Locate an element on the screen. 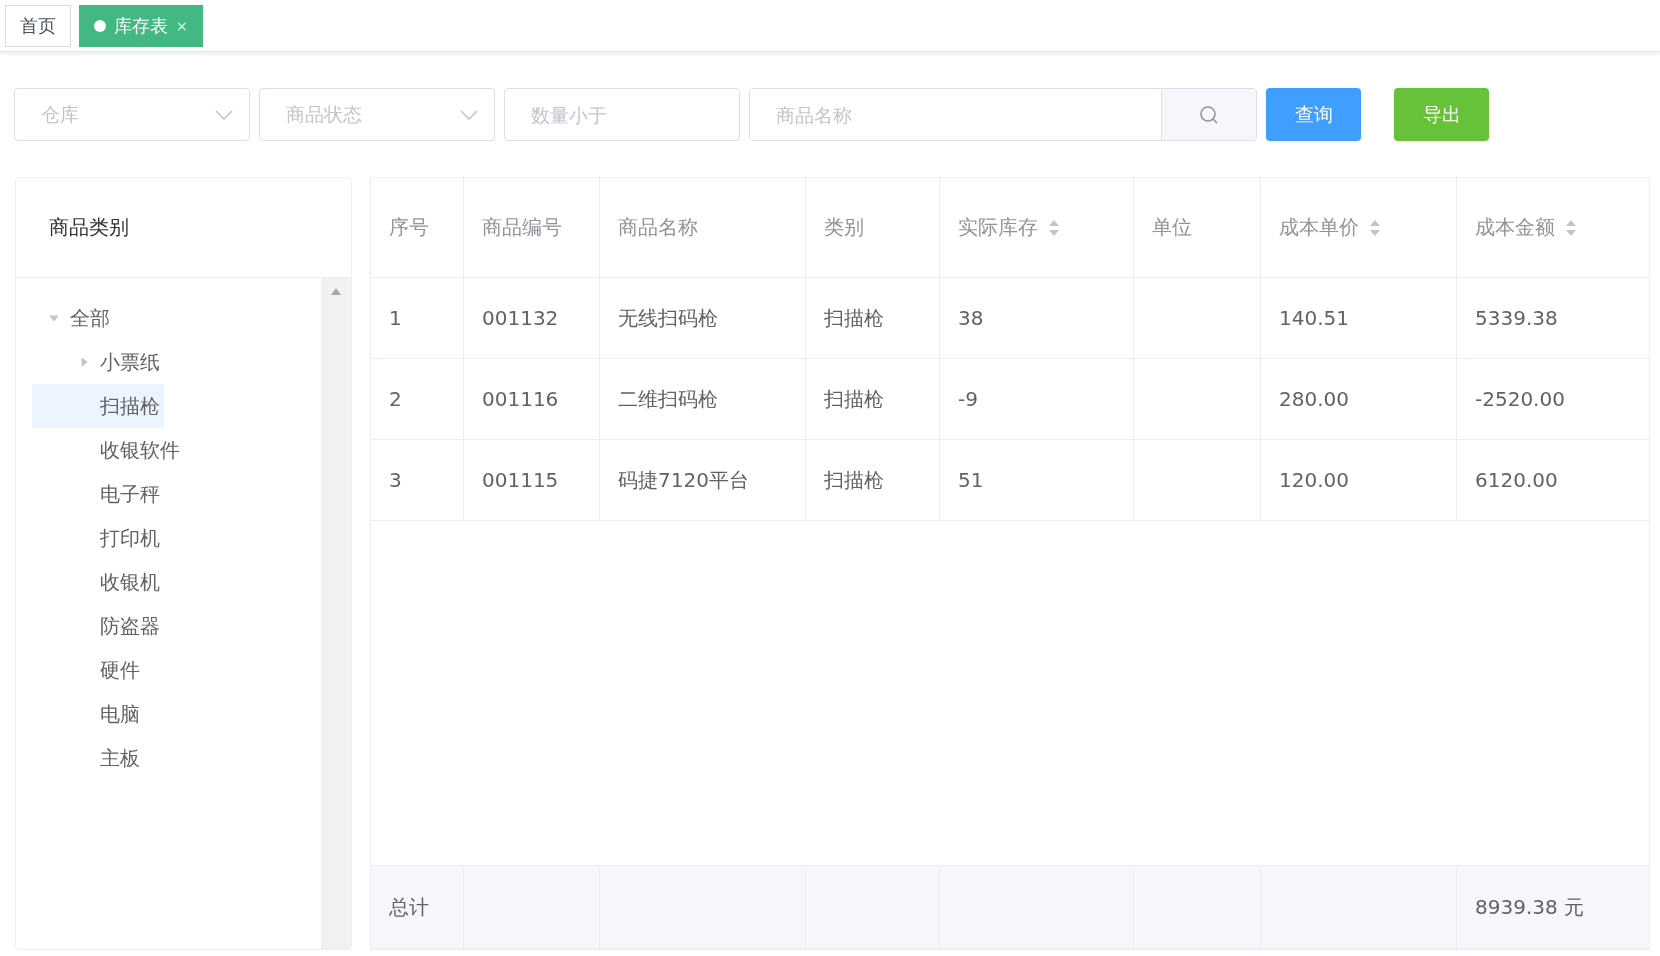  table-cell: 120.00 is located at coordinates (1314, 480).